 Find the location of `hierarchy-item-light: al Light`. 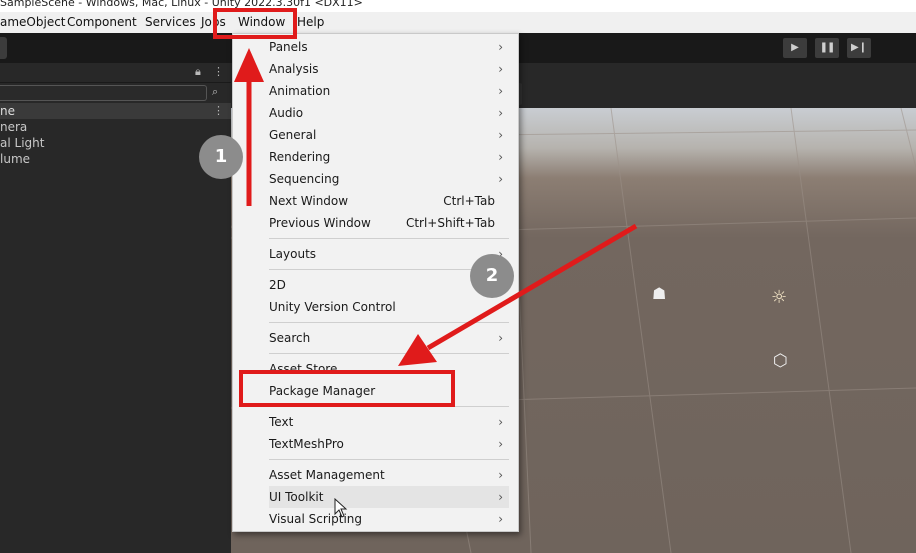

hierarchy-item-light: al Light is located at coordinates (22, 143).